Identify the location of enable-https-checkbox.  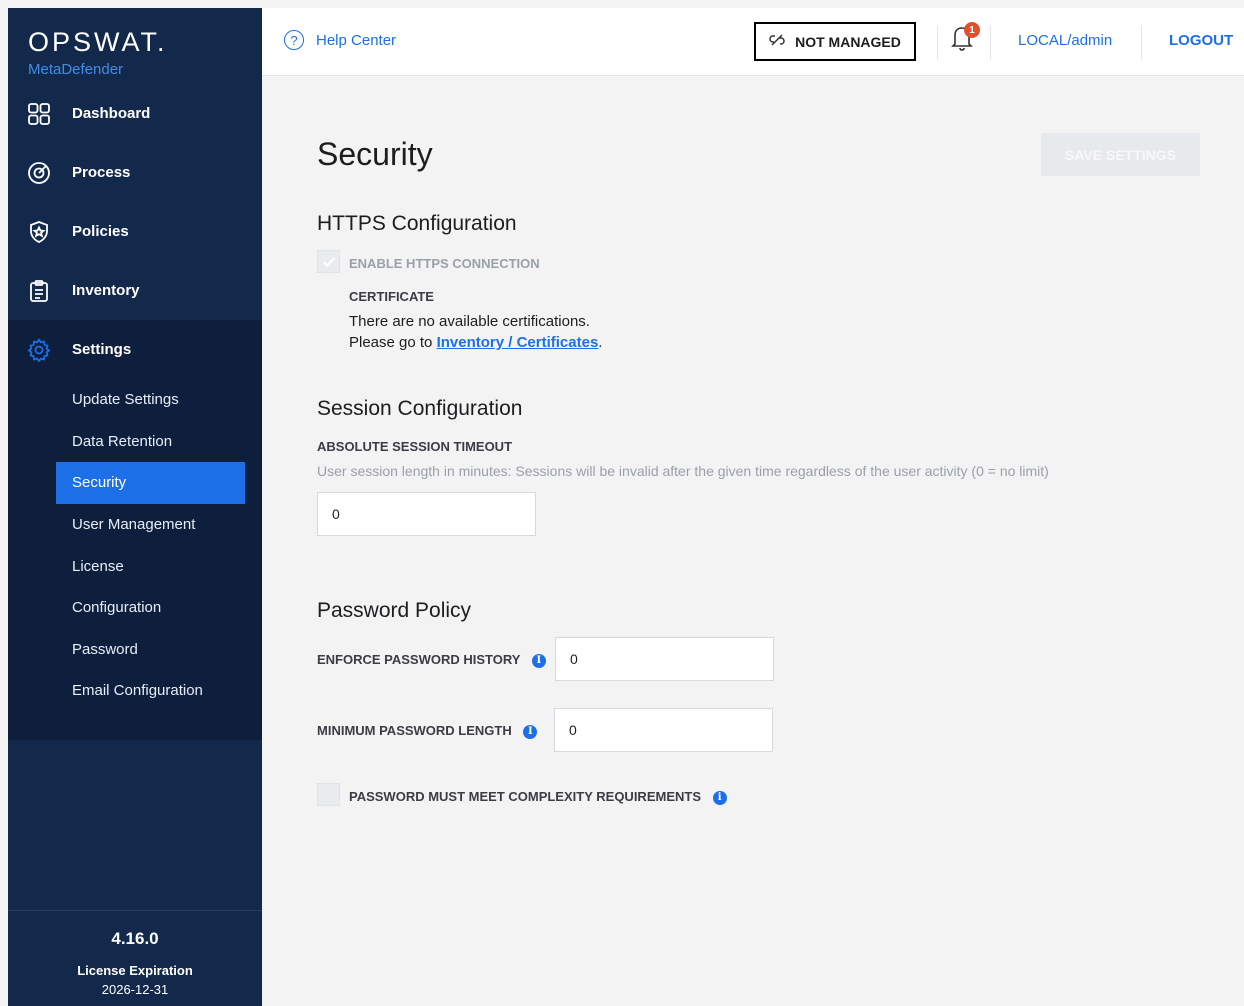
(328, 261).